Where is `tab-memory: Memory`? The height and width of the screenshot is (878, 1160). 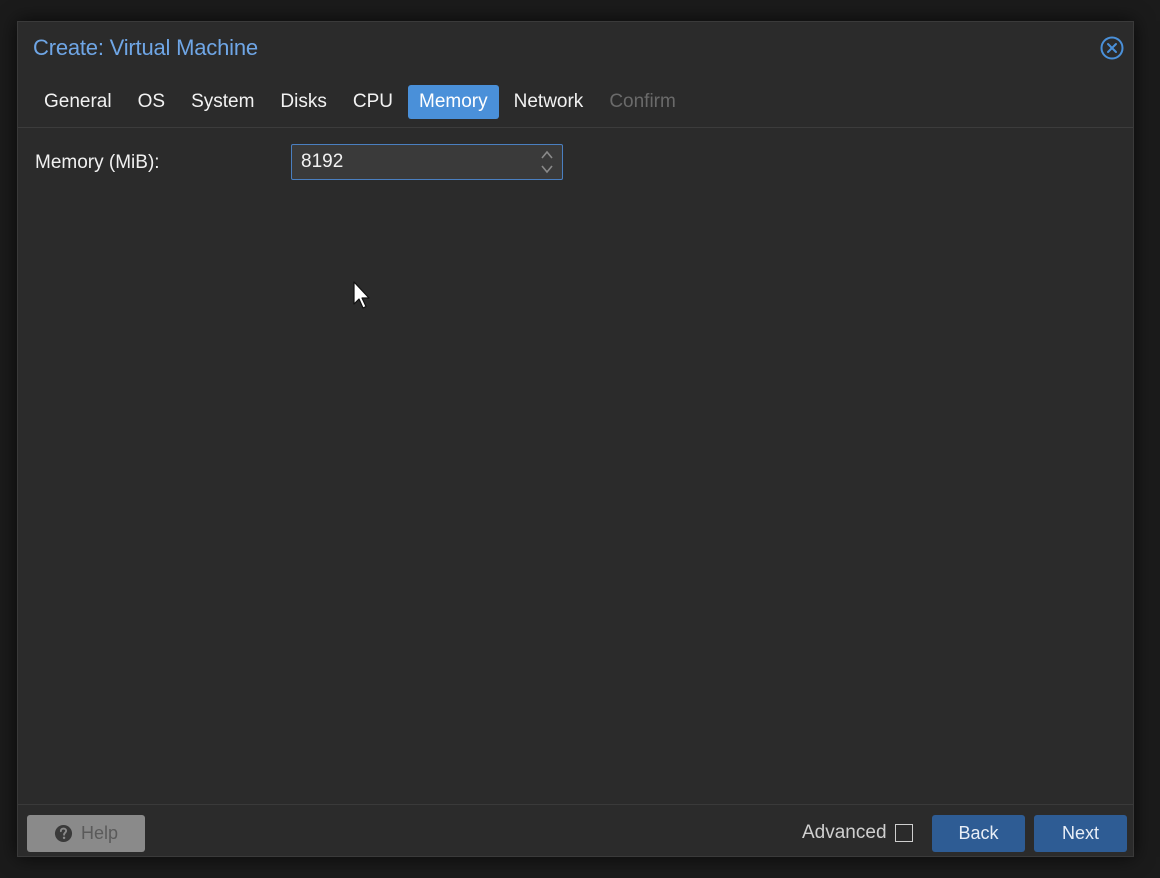 tab-memory: Memory is located at coordinates (453, 102).